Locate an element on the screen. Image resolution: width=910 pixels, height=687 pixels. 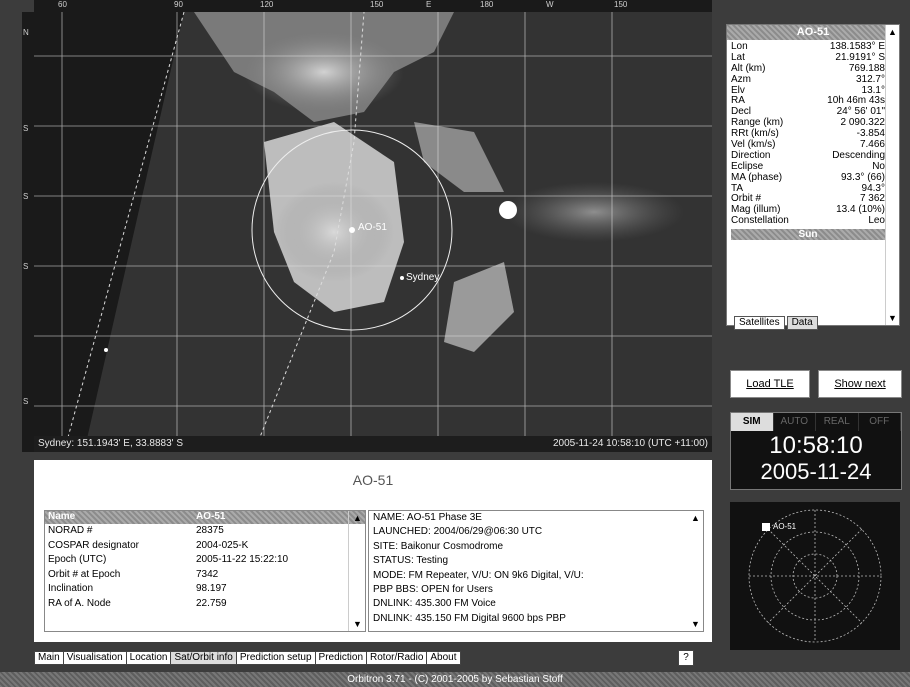
satellite-polar-marker-icon is located at coordinates (766, 527).